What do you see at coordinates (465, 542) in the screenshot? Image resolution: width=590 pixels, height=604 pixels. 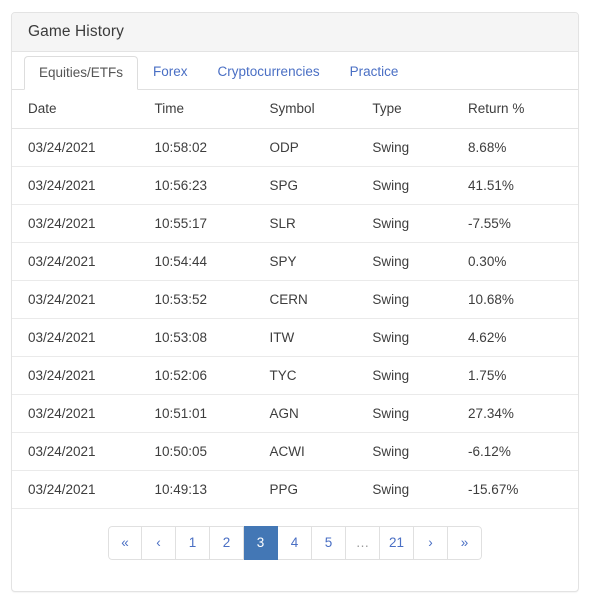 I see `pagination-last: »` at bounding box center [465, 542].